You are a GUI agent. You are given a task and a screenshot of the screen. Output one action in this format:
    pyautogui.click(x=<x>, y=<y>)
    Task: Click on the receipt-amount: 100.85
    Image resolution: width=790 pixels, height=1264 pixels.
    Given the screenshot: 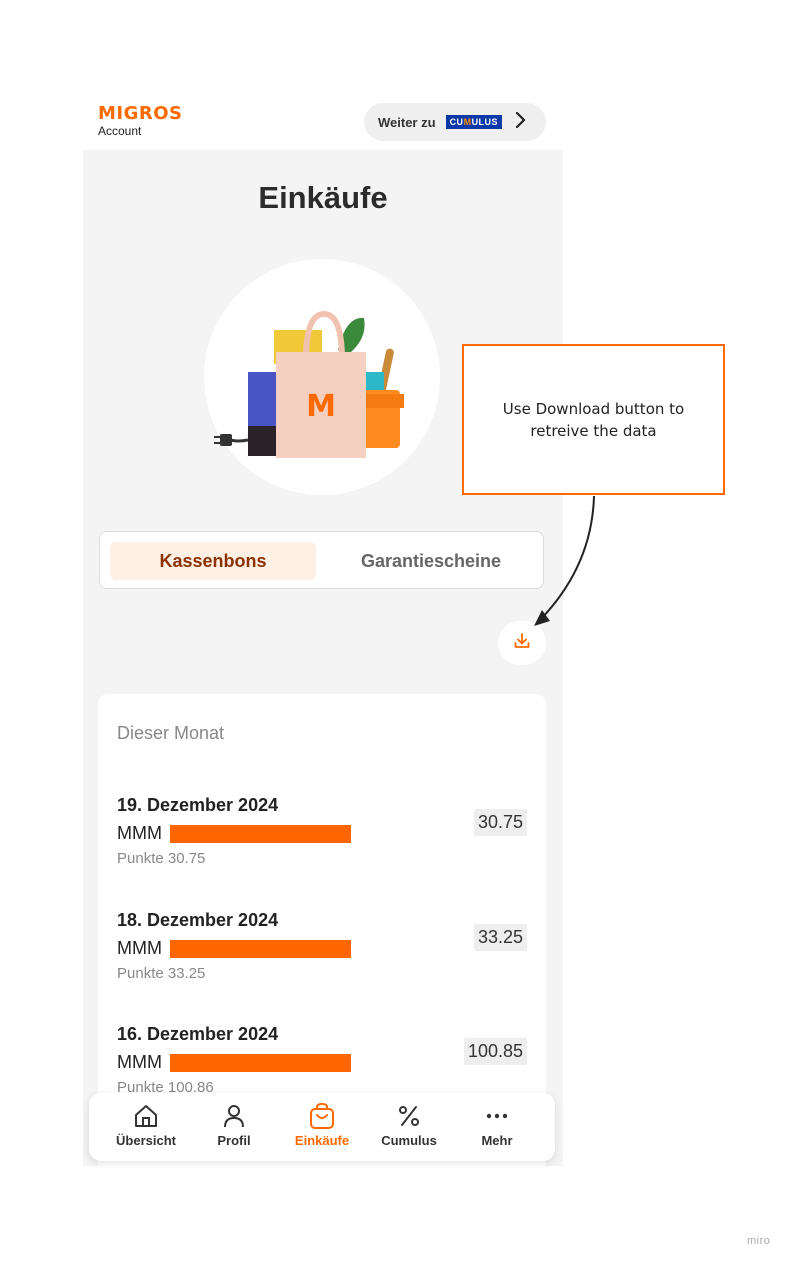 What is the action you would take?
    pyautogui.click(x=495, y=1051)
    